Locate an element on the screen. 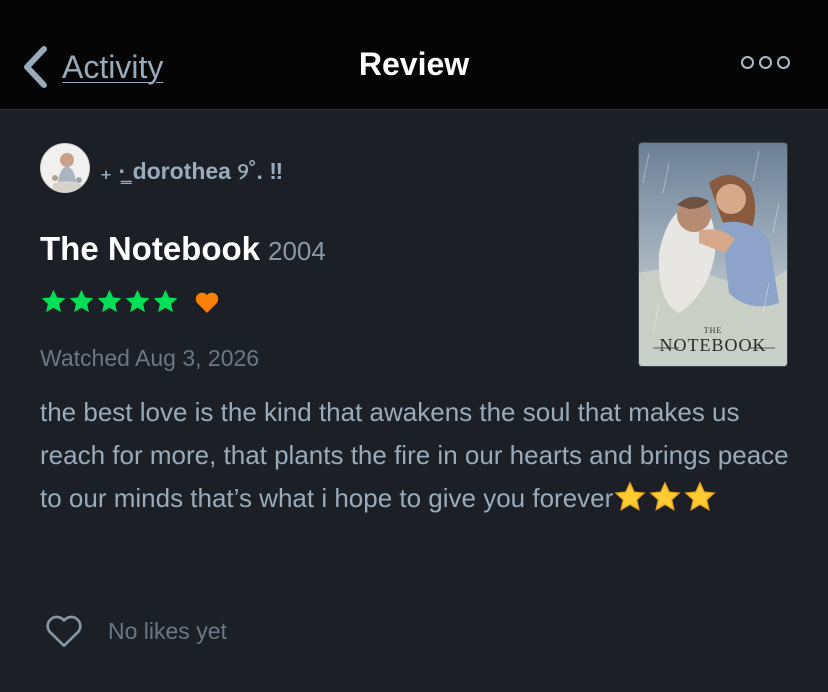 This screenshot has height=692, width=828. likes-count-label: No likes yet is located at coordinates (167, 630).